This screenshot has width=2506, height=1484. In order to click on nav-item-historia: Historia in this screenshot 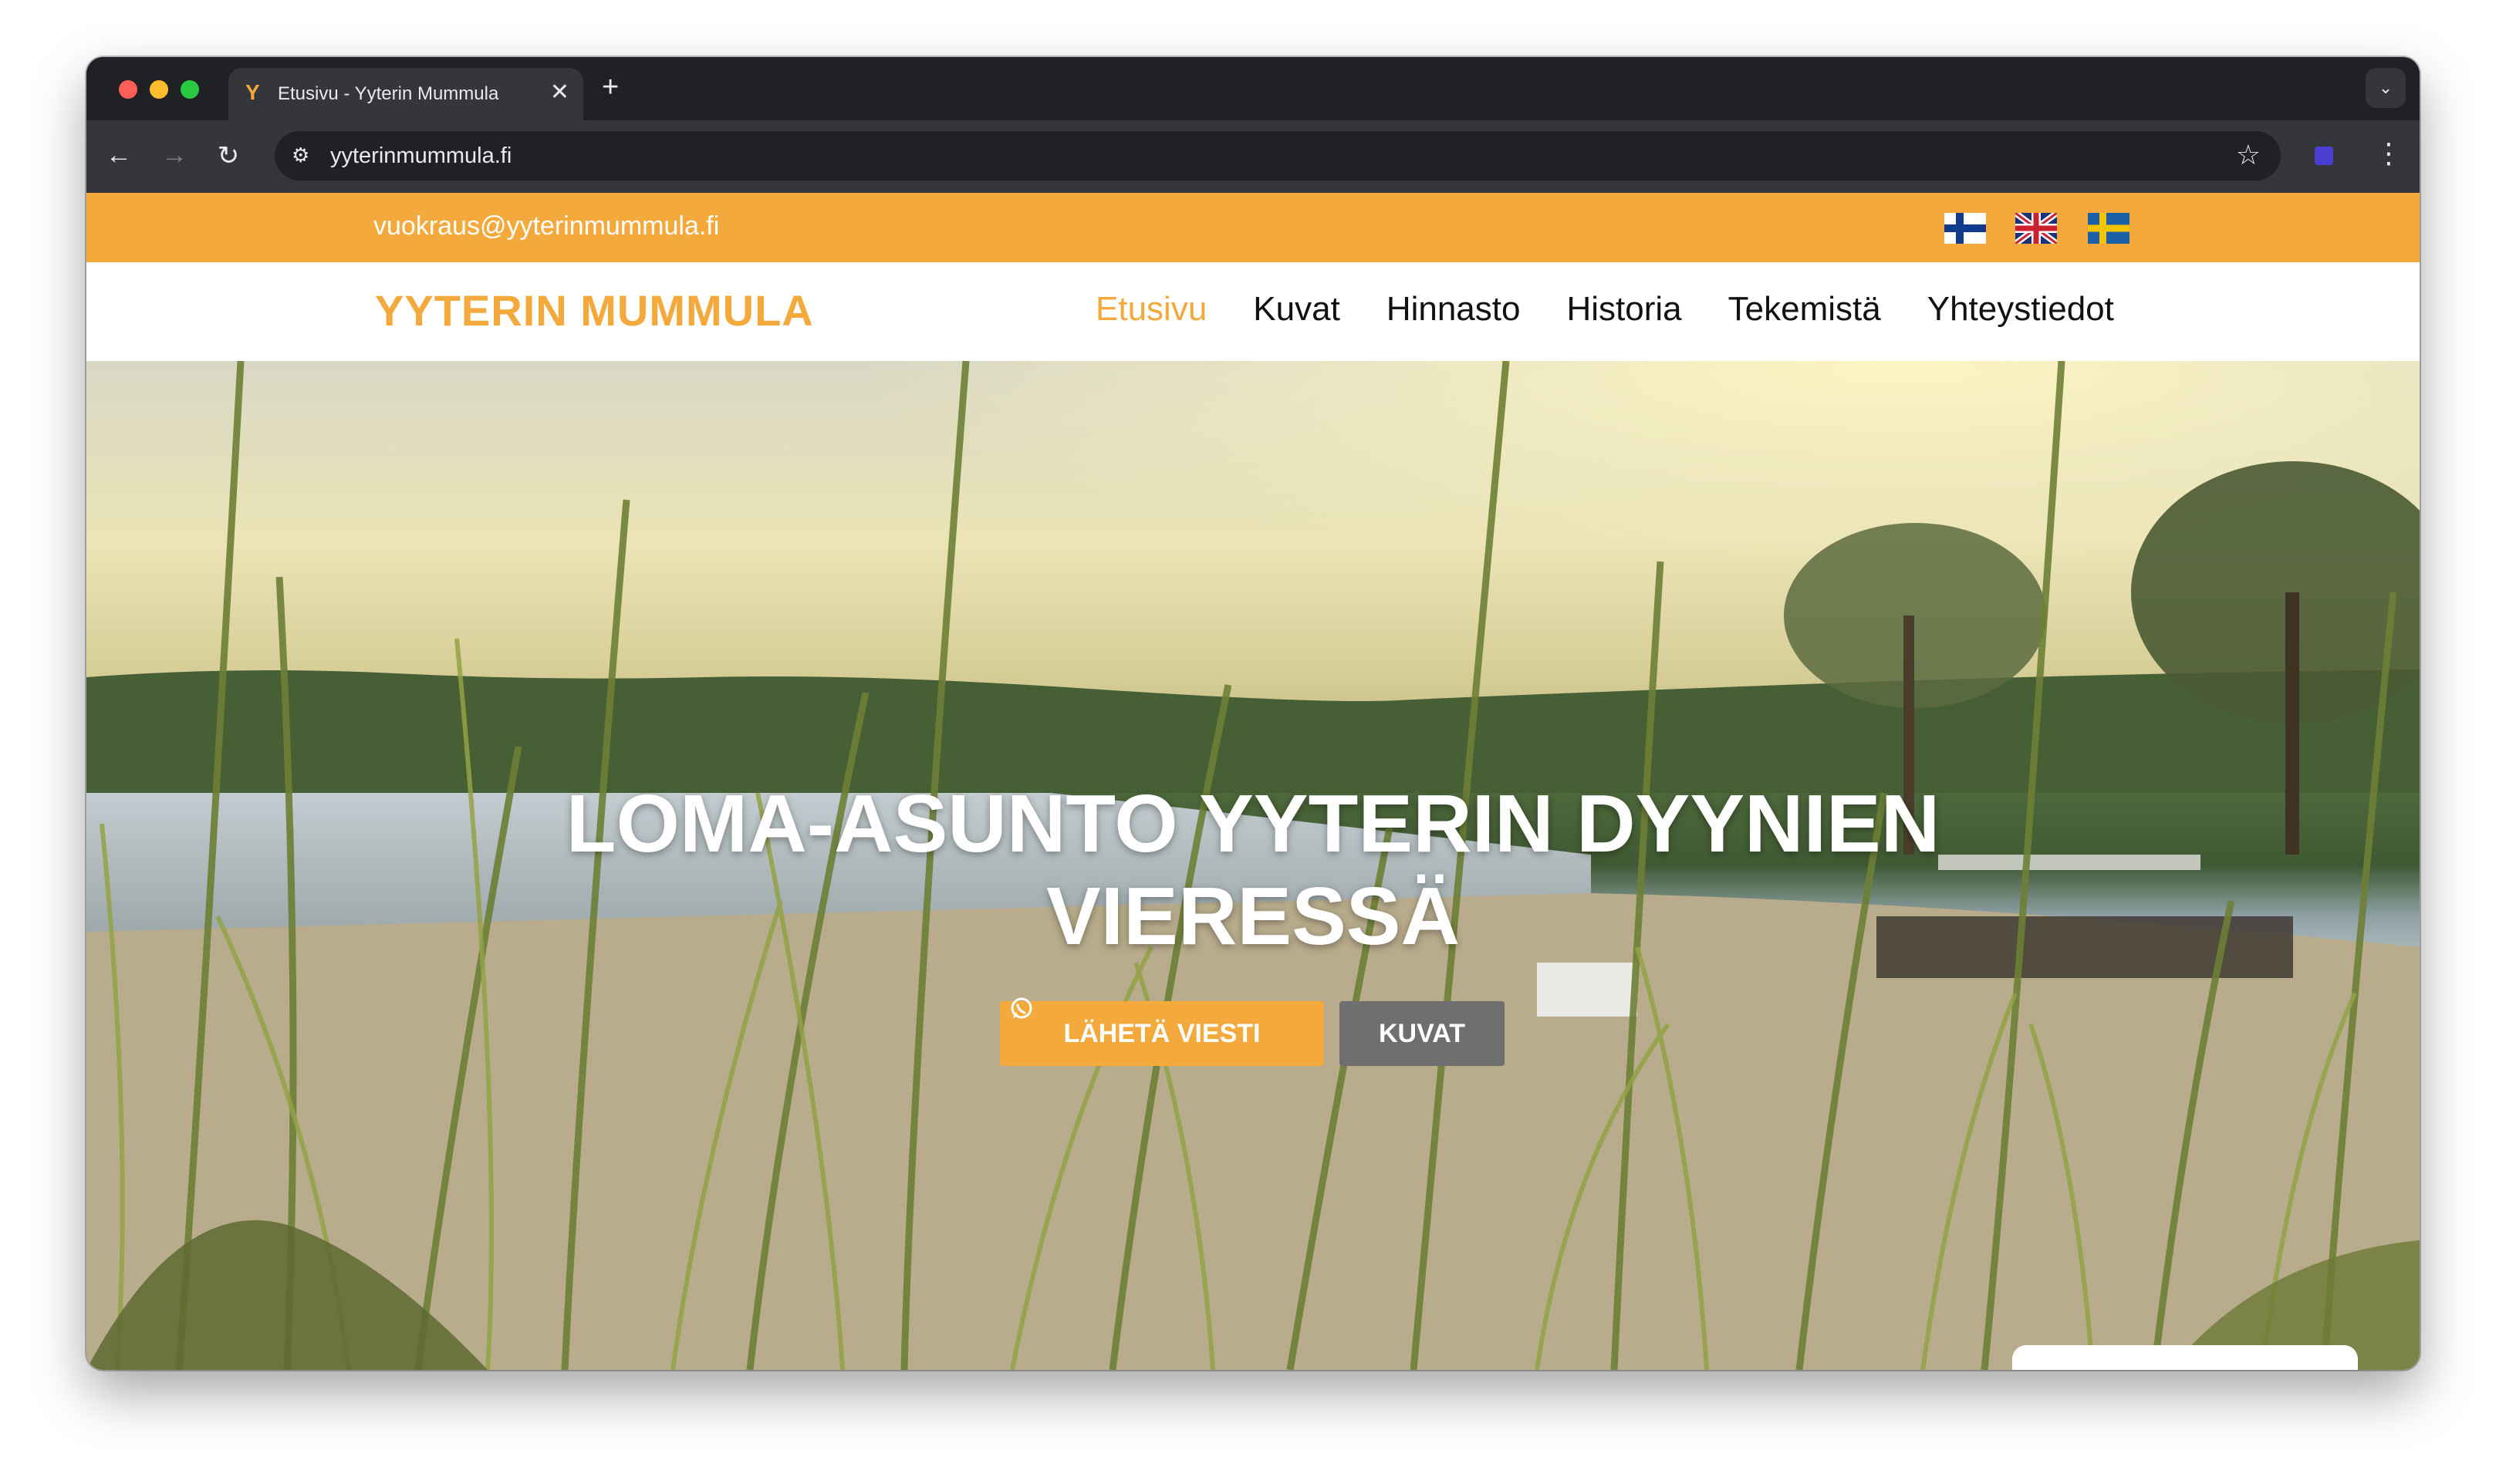, I will do `click(1623, 309)`.